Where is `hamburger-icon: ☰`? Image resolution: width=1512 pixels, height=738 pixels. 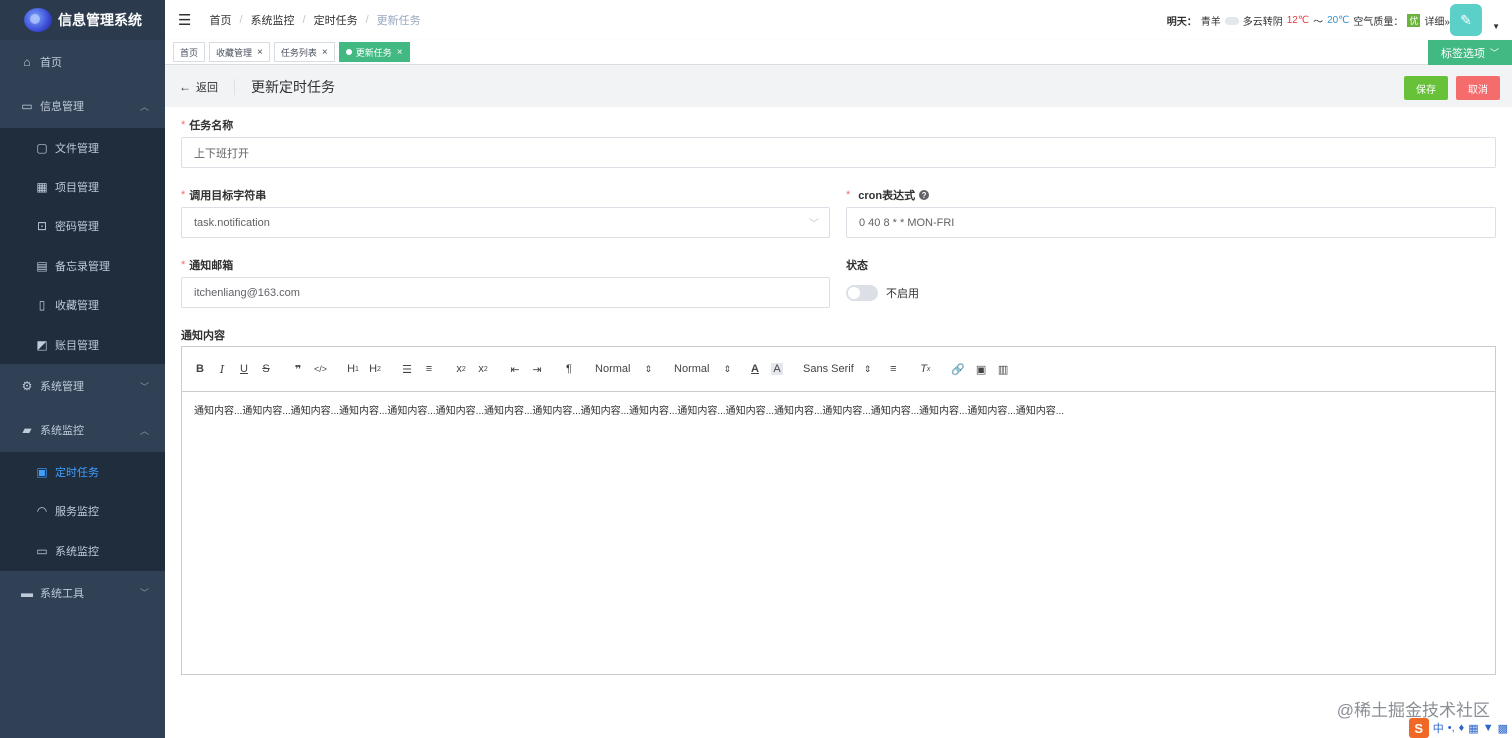
hamburger-icon: ☰ is located at coordinates (184, 20).